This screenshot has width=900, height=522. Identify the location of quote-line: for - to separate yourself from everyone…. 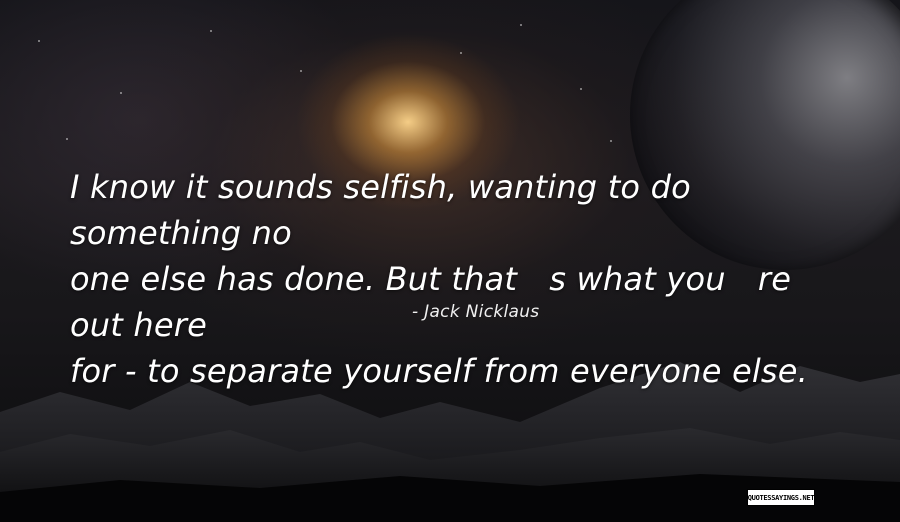
(439, 371).